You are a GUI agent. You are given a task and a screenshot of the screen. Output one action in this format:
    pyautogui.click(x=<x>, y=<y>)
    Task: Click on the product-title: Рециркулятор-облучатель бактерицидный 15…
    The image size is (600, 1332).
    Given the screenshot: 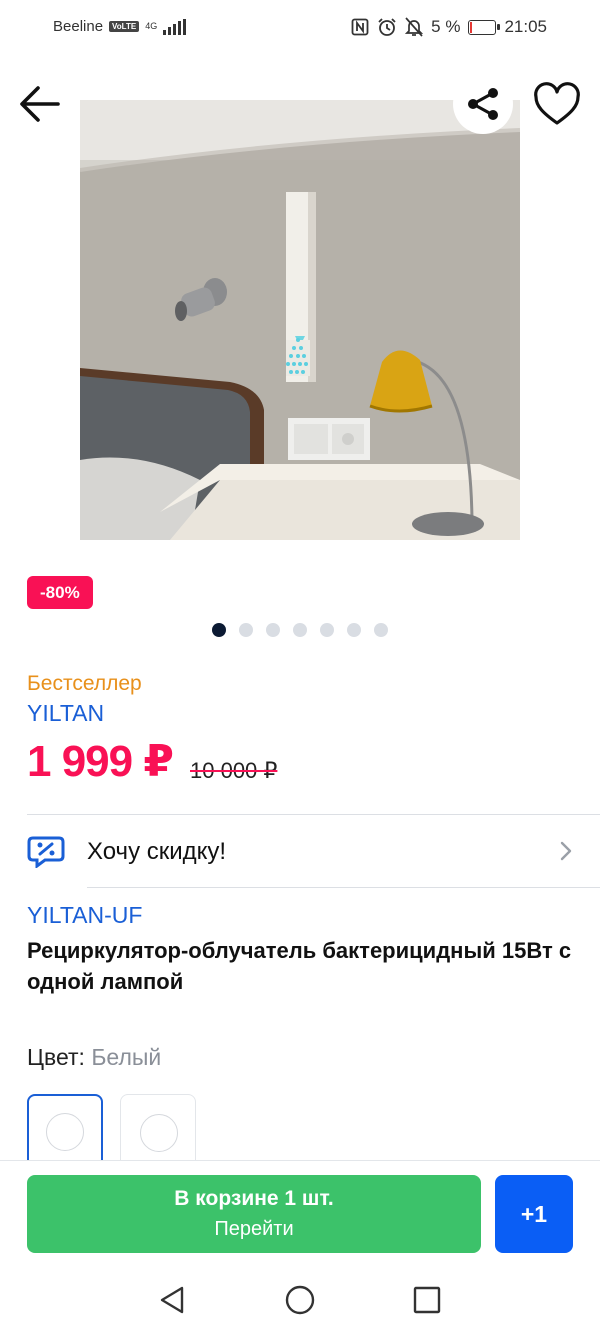 What is the action you would take?
    pyautogui.click(x=299, y=966)
    